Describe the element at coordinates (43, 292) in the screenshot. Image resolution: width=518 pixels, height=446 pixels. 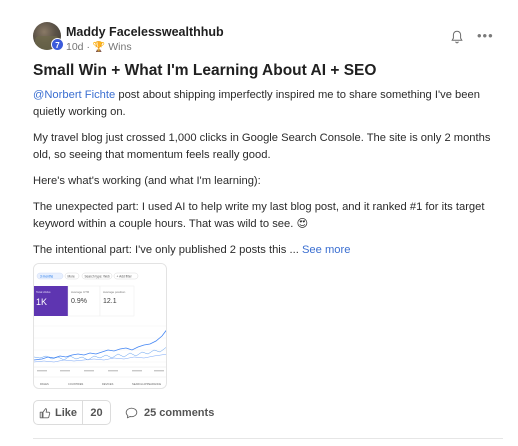
I see `metric-label-clicks: Total clicks` at that location.